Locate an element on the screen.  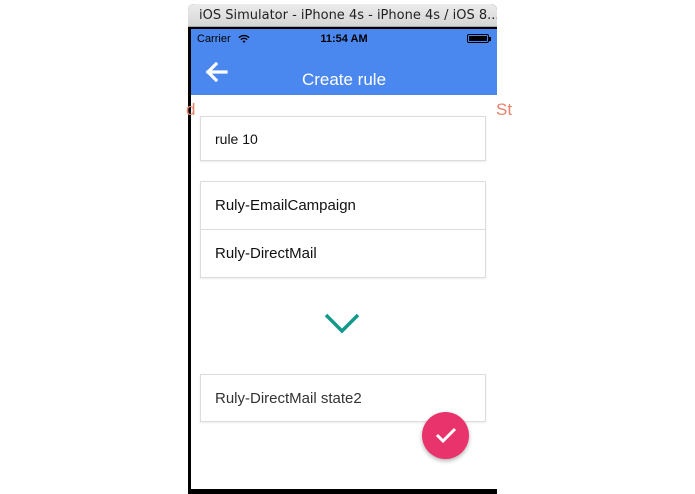
nav-bar: Create rule is located at coordinates (344, 72).